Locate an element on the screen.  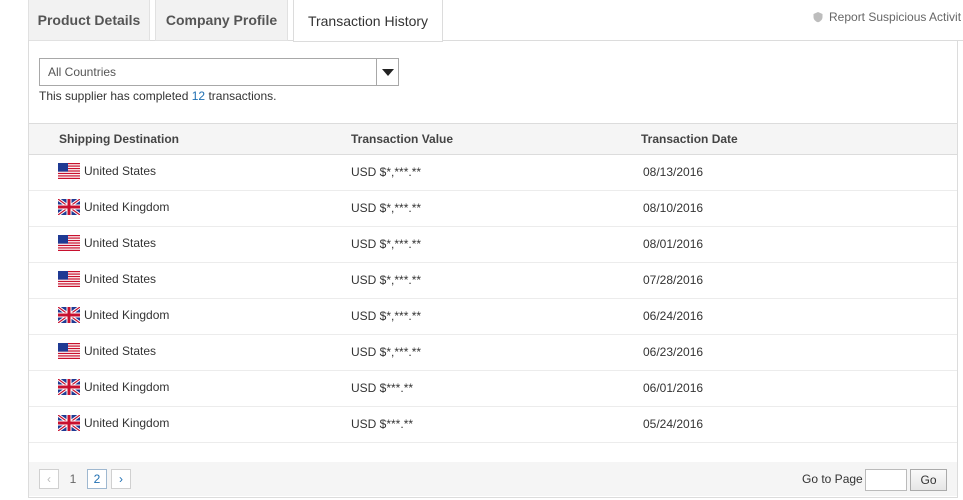
cell-transaction-date: 08/10/2016 is located at coordinates (673, 208).